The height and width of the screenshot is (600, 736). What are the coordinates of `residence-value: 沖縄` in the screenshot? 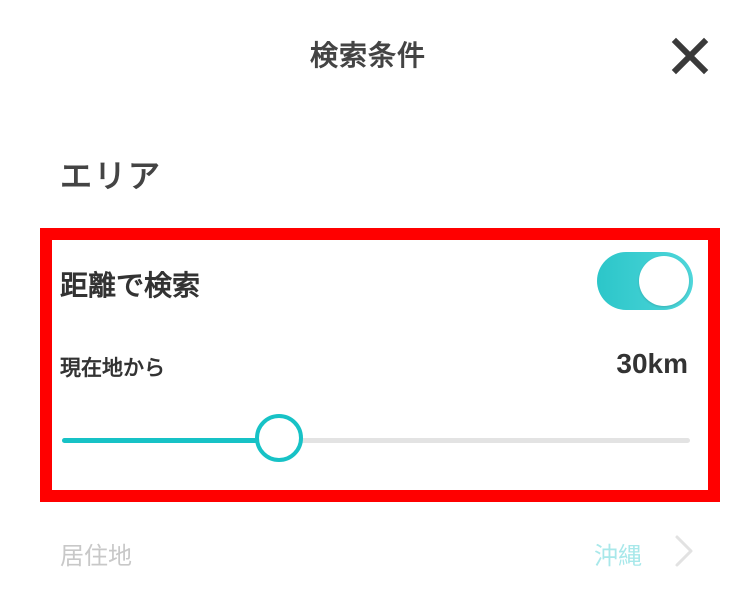 It's located at (618, 556).